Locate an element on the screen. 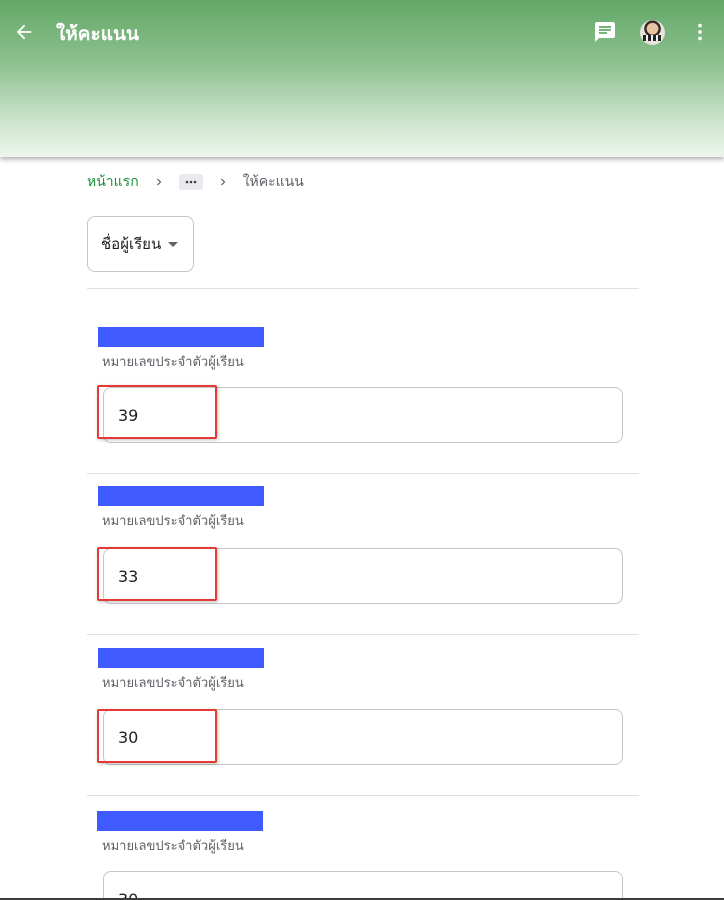 Image resolution: width=724 pixels, height=900 pixels. more-horiz-icon is located at coordinates (190, 182).